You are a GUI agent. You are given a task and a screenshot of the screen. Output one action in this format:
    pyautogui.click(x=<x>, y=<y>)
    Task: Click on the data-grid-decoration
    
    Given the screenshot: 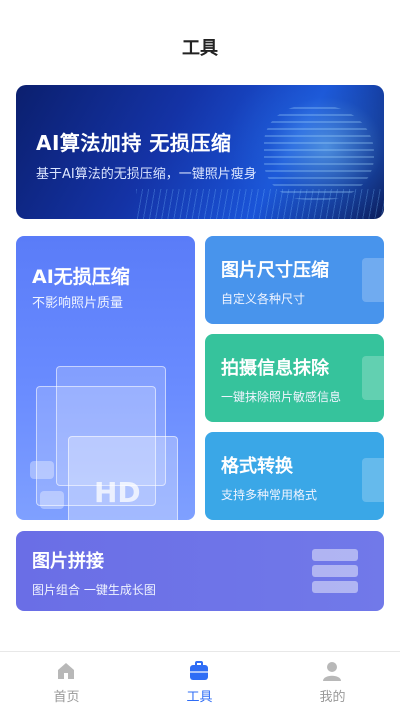 What is the action you would take?
    pyautogui.click(x=319, y=152)
    